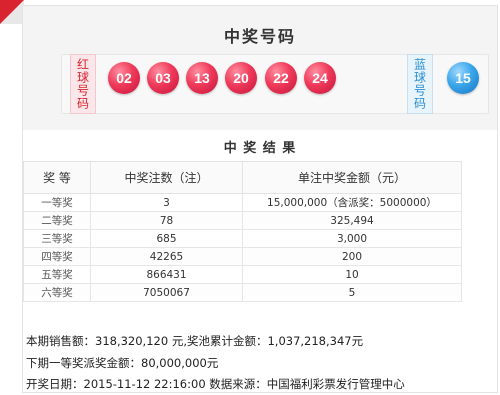 This screenshot has height=395, width=500. Describe the element at coordinates (163, 78) in the screenshot. I see `red-ball-2: 03` at that location.